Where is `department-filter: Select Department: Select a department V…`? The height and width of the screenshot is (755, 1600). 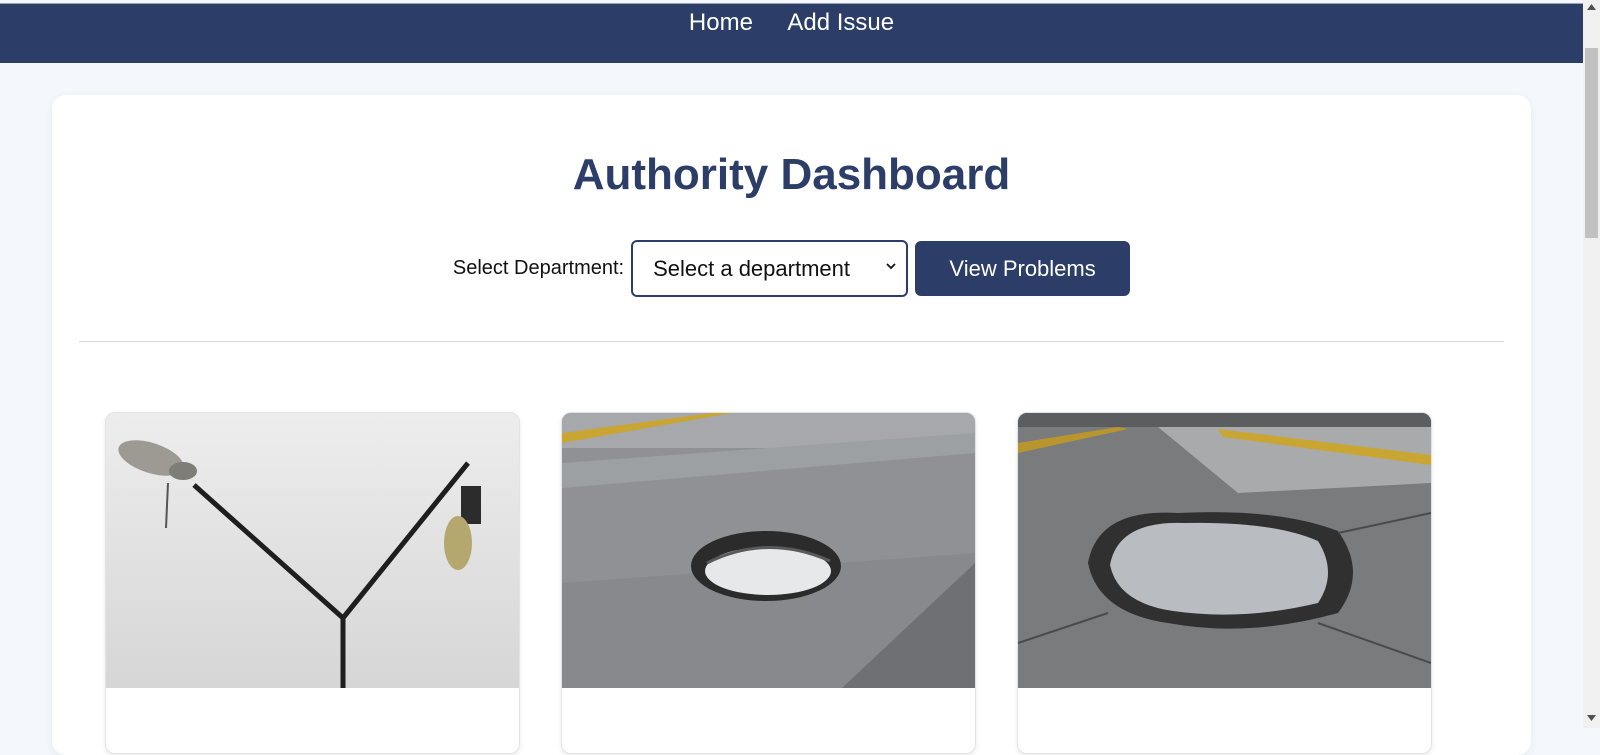 department-filter: Select Department: Select a department V… is located at coordinates (791, 268).